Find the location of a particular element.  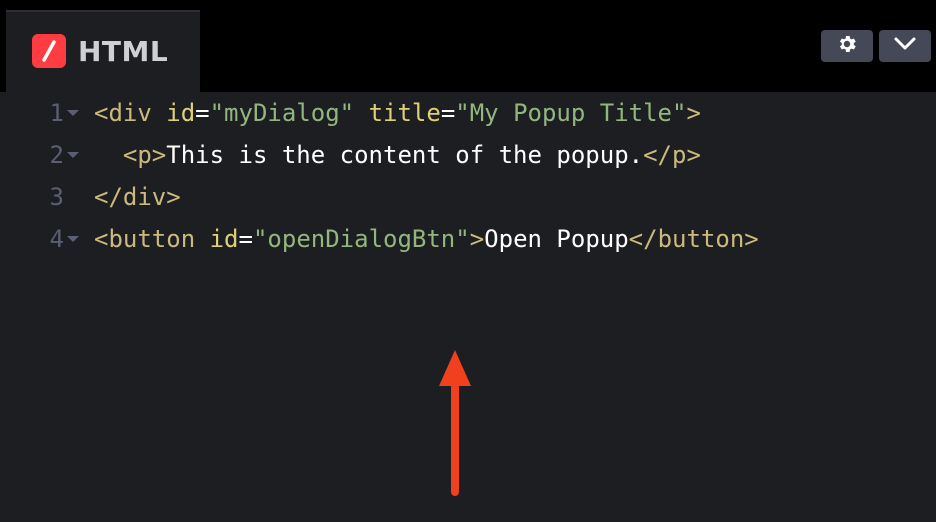

code-token: </div> is located at coordinates (137, 197).